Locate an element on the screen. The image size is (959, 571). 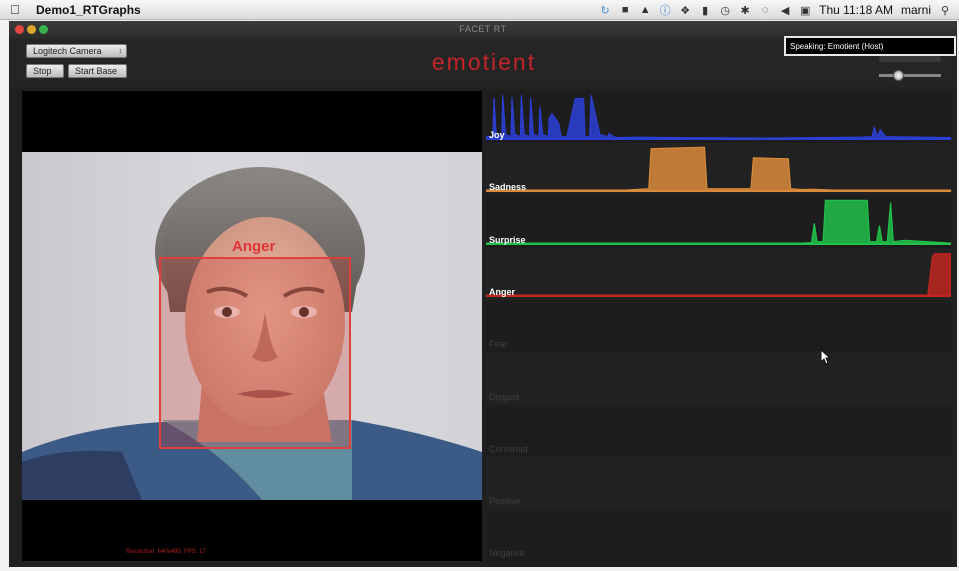
series-plot-joy is located at coordinates (718, 117).